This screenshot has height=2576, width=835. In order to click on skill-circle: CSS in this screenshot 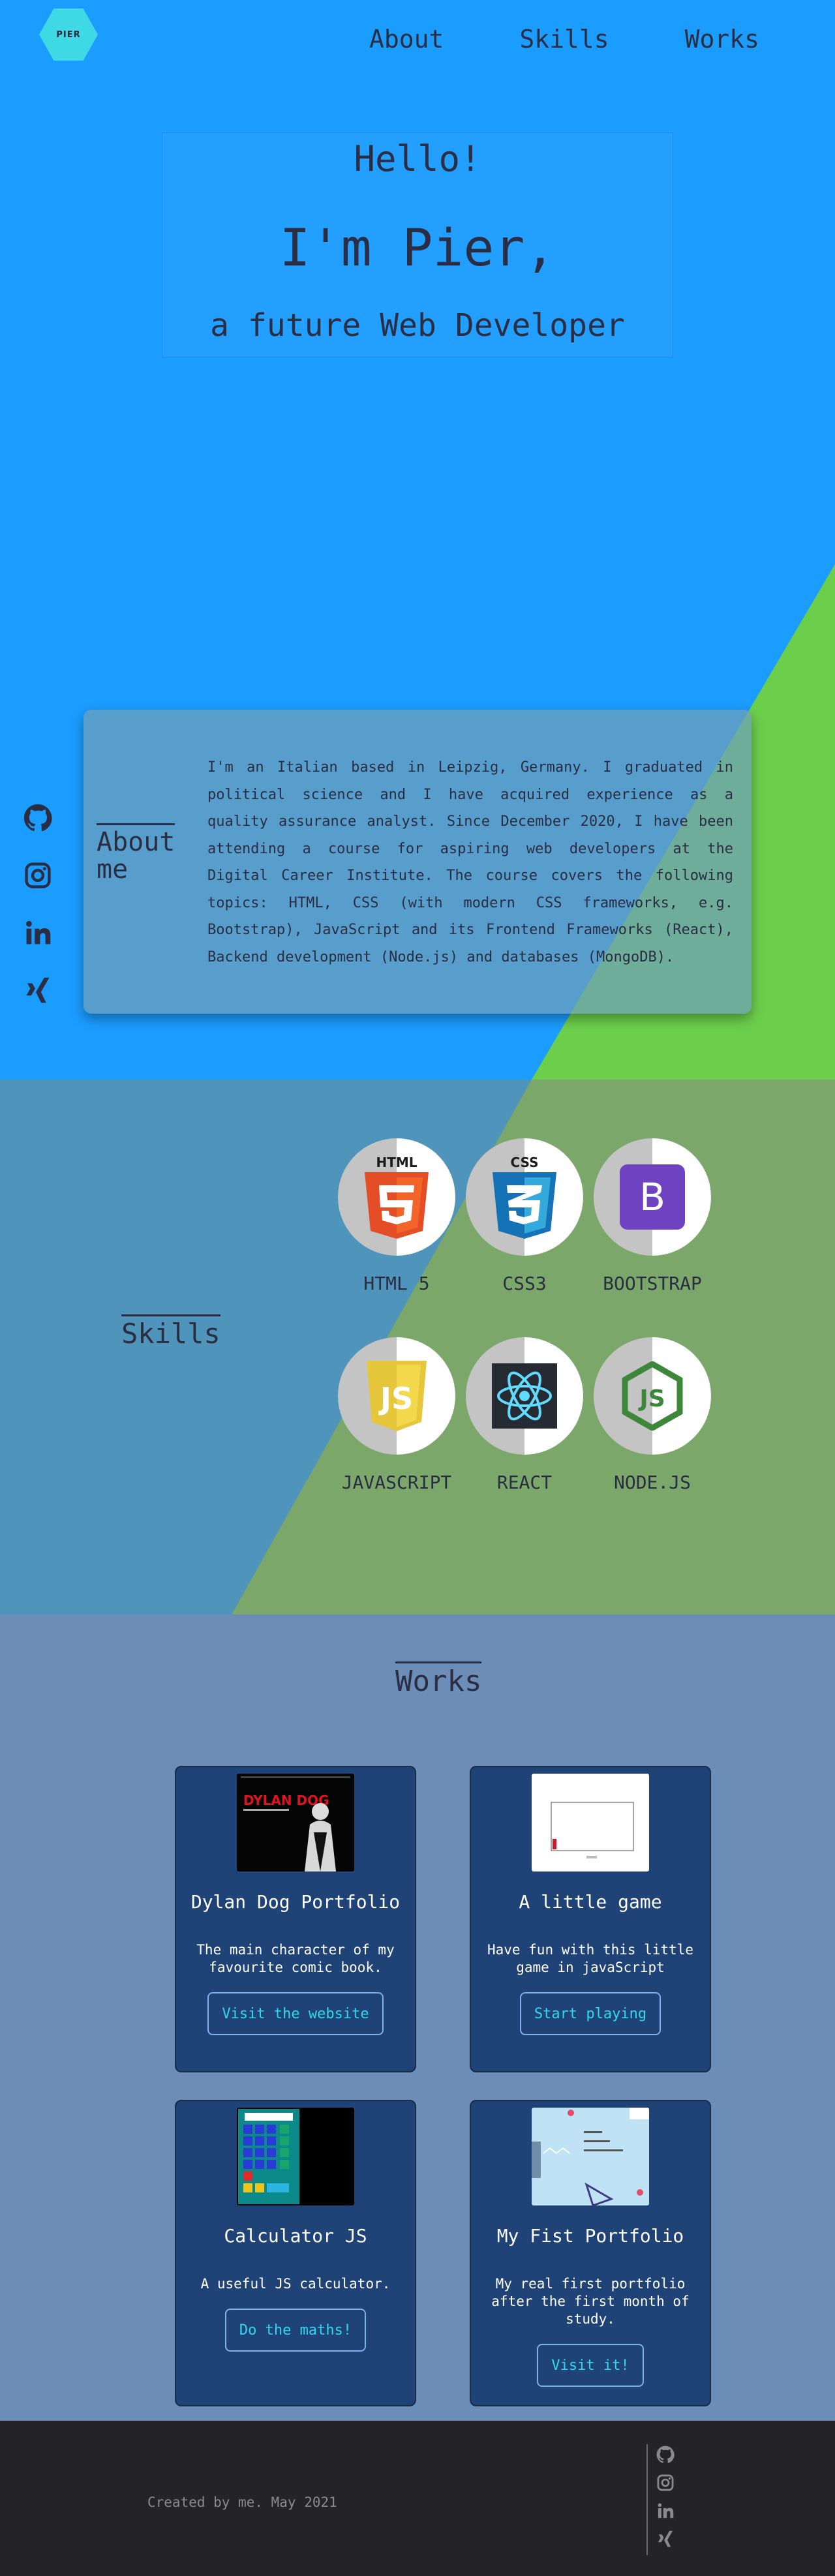, I will do `click(524, 1197)`.